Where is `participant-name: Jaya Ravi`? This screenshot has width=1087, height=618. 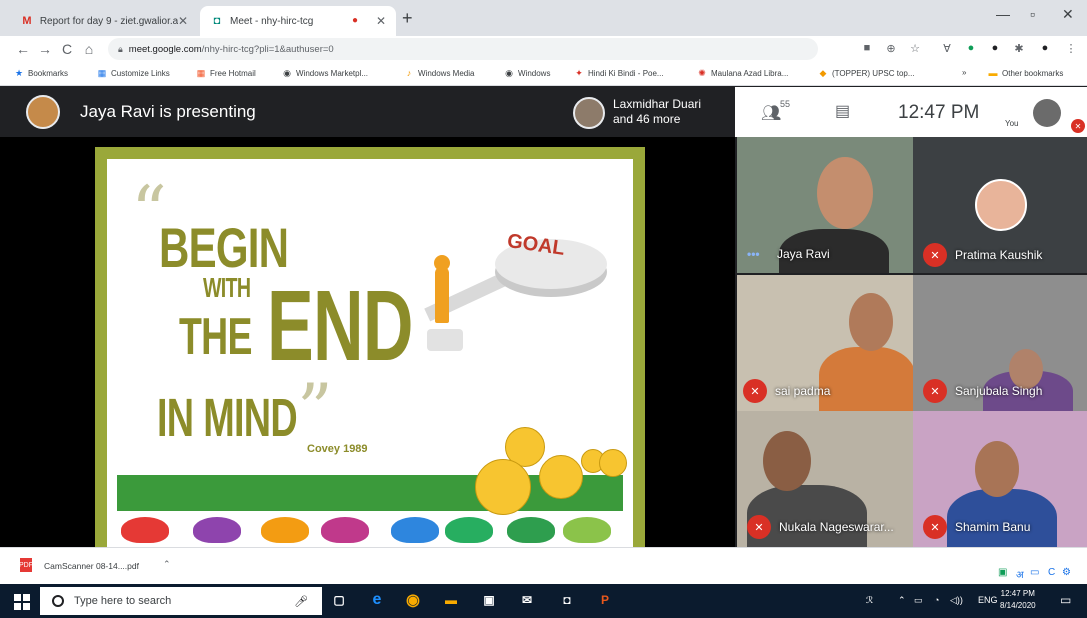 participant-name: Jaya Ravi is located at coordinates (803, 254).